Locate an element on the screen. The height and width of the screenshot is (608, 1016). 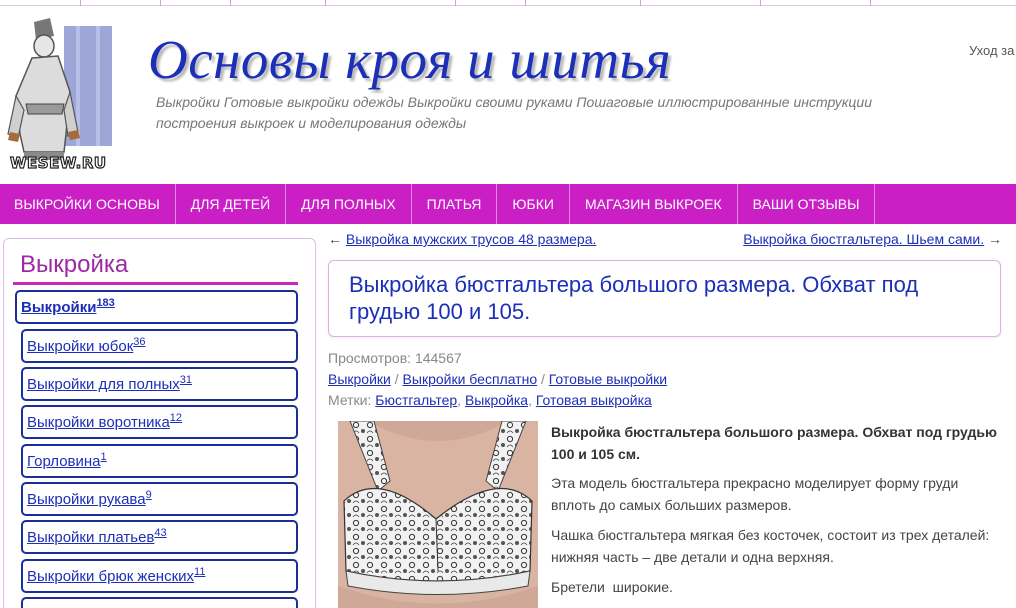
sidebar-category: Выкройки для полных31 is located at coordinates (159, 384).